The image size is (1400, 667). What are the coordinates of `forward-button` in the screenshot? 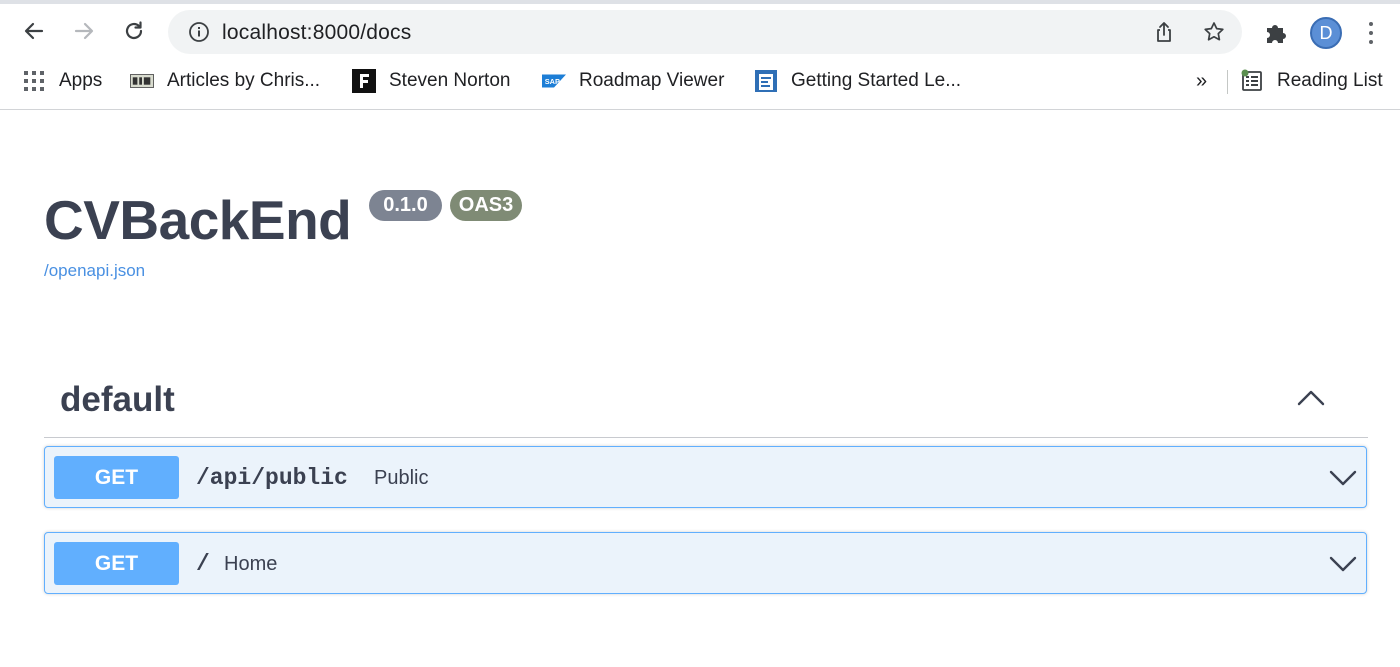 It's located at (84, 31).